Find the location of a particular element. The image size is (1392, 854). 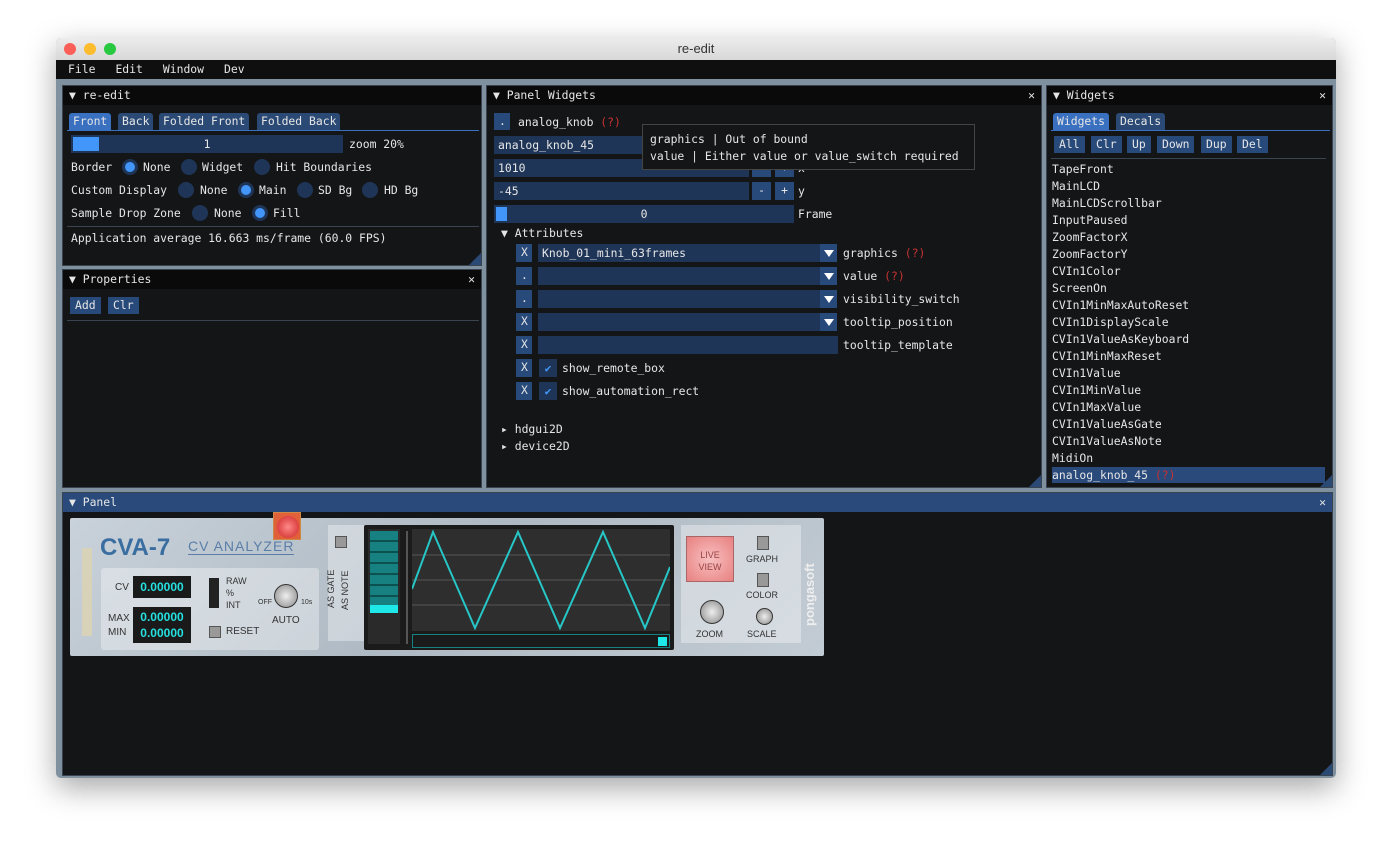

widgets-up-button: Up is located at coordinates (1139, 144).